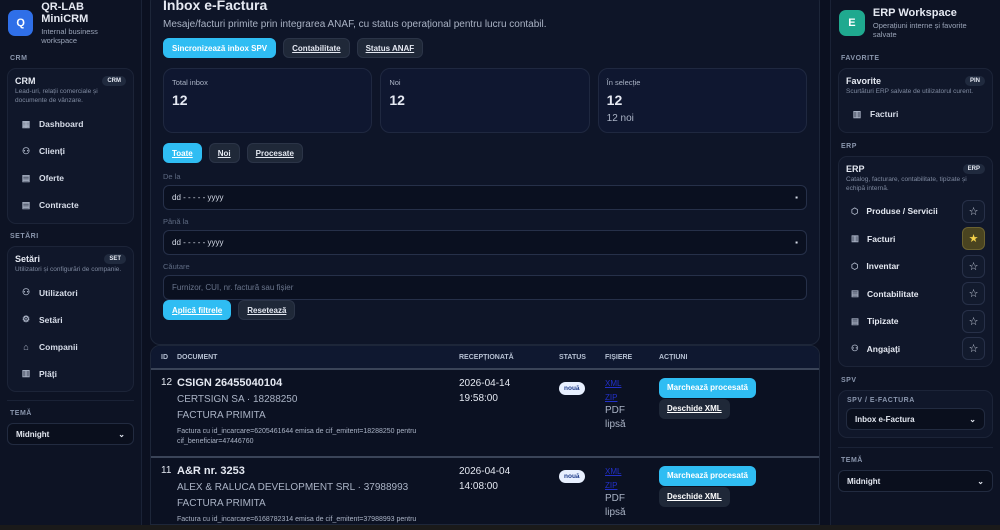 The width and height of the screenshot is (1000, 530). What do you see at coordinates (70, 124) in the screenshot?
I see `sidebar-item-dashboard: ▦ Dashboard` at bounding box center [70, 124].